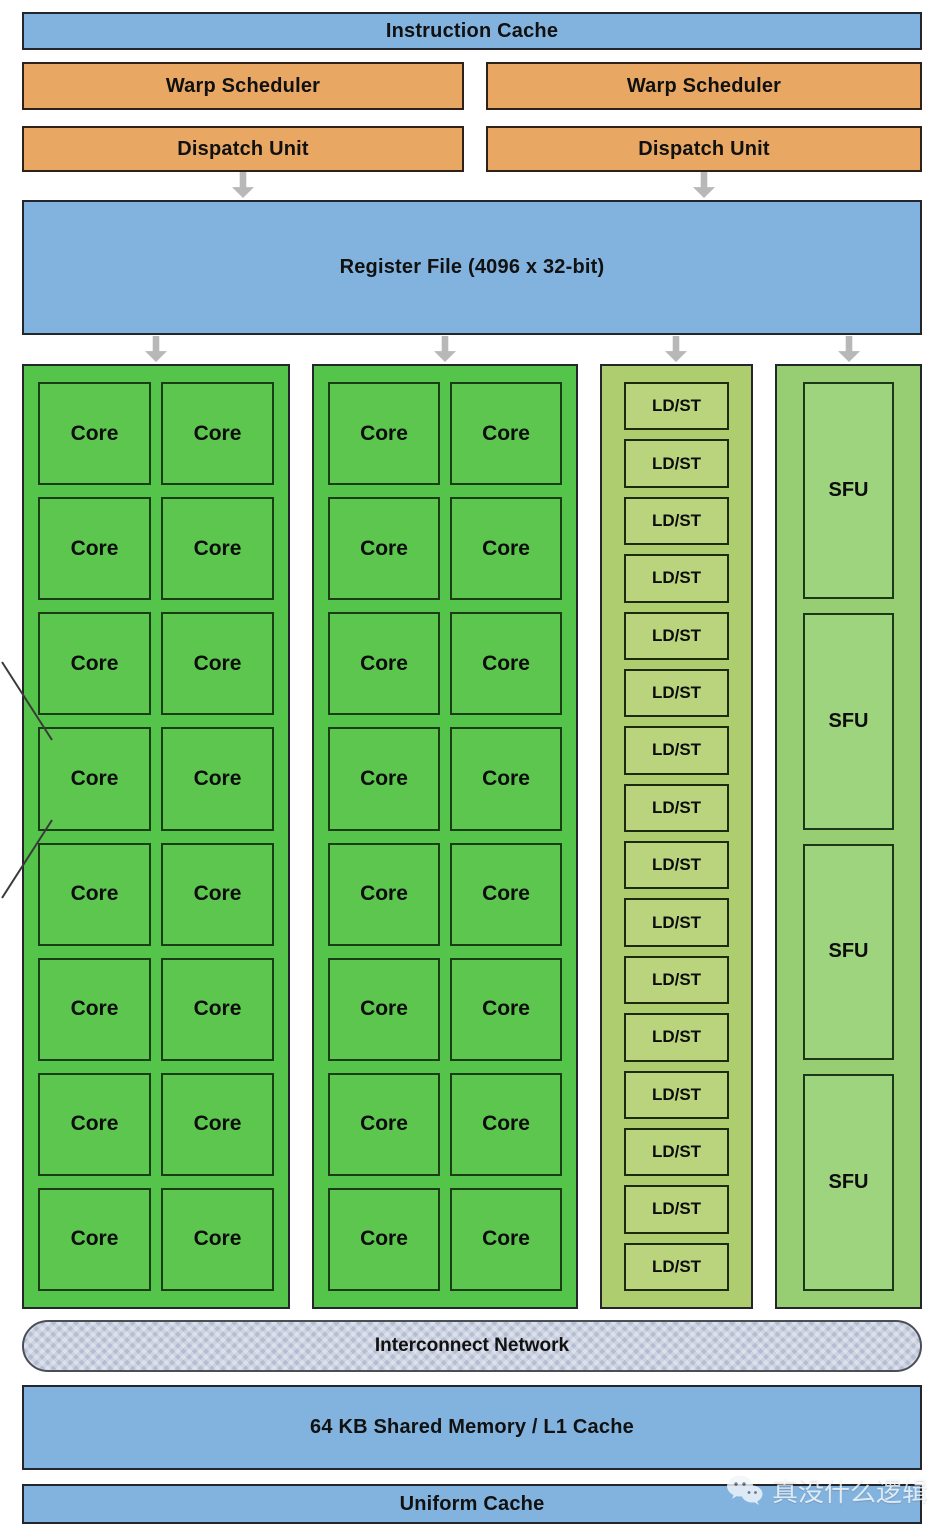 The height and width of the screenshot is (1530, 944). I want to click on arrow-down-icon-ldst, so click(676, 349).